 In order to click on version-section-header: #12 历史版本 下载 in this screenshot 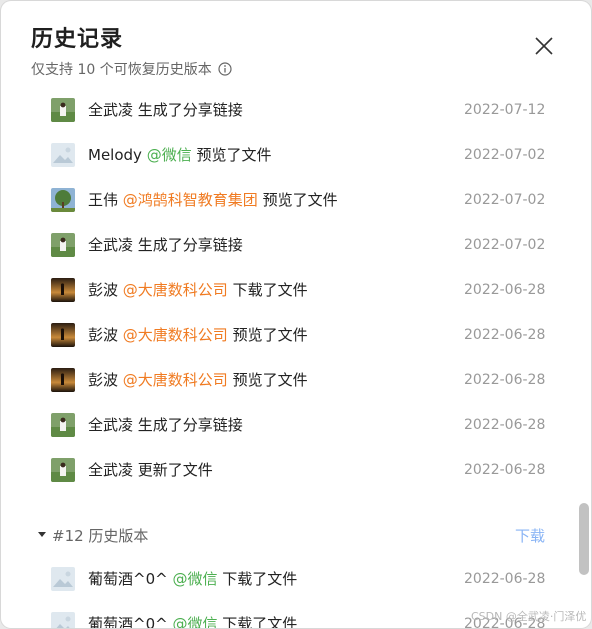, I will do `click(281, 536)`.